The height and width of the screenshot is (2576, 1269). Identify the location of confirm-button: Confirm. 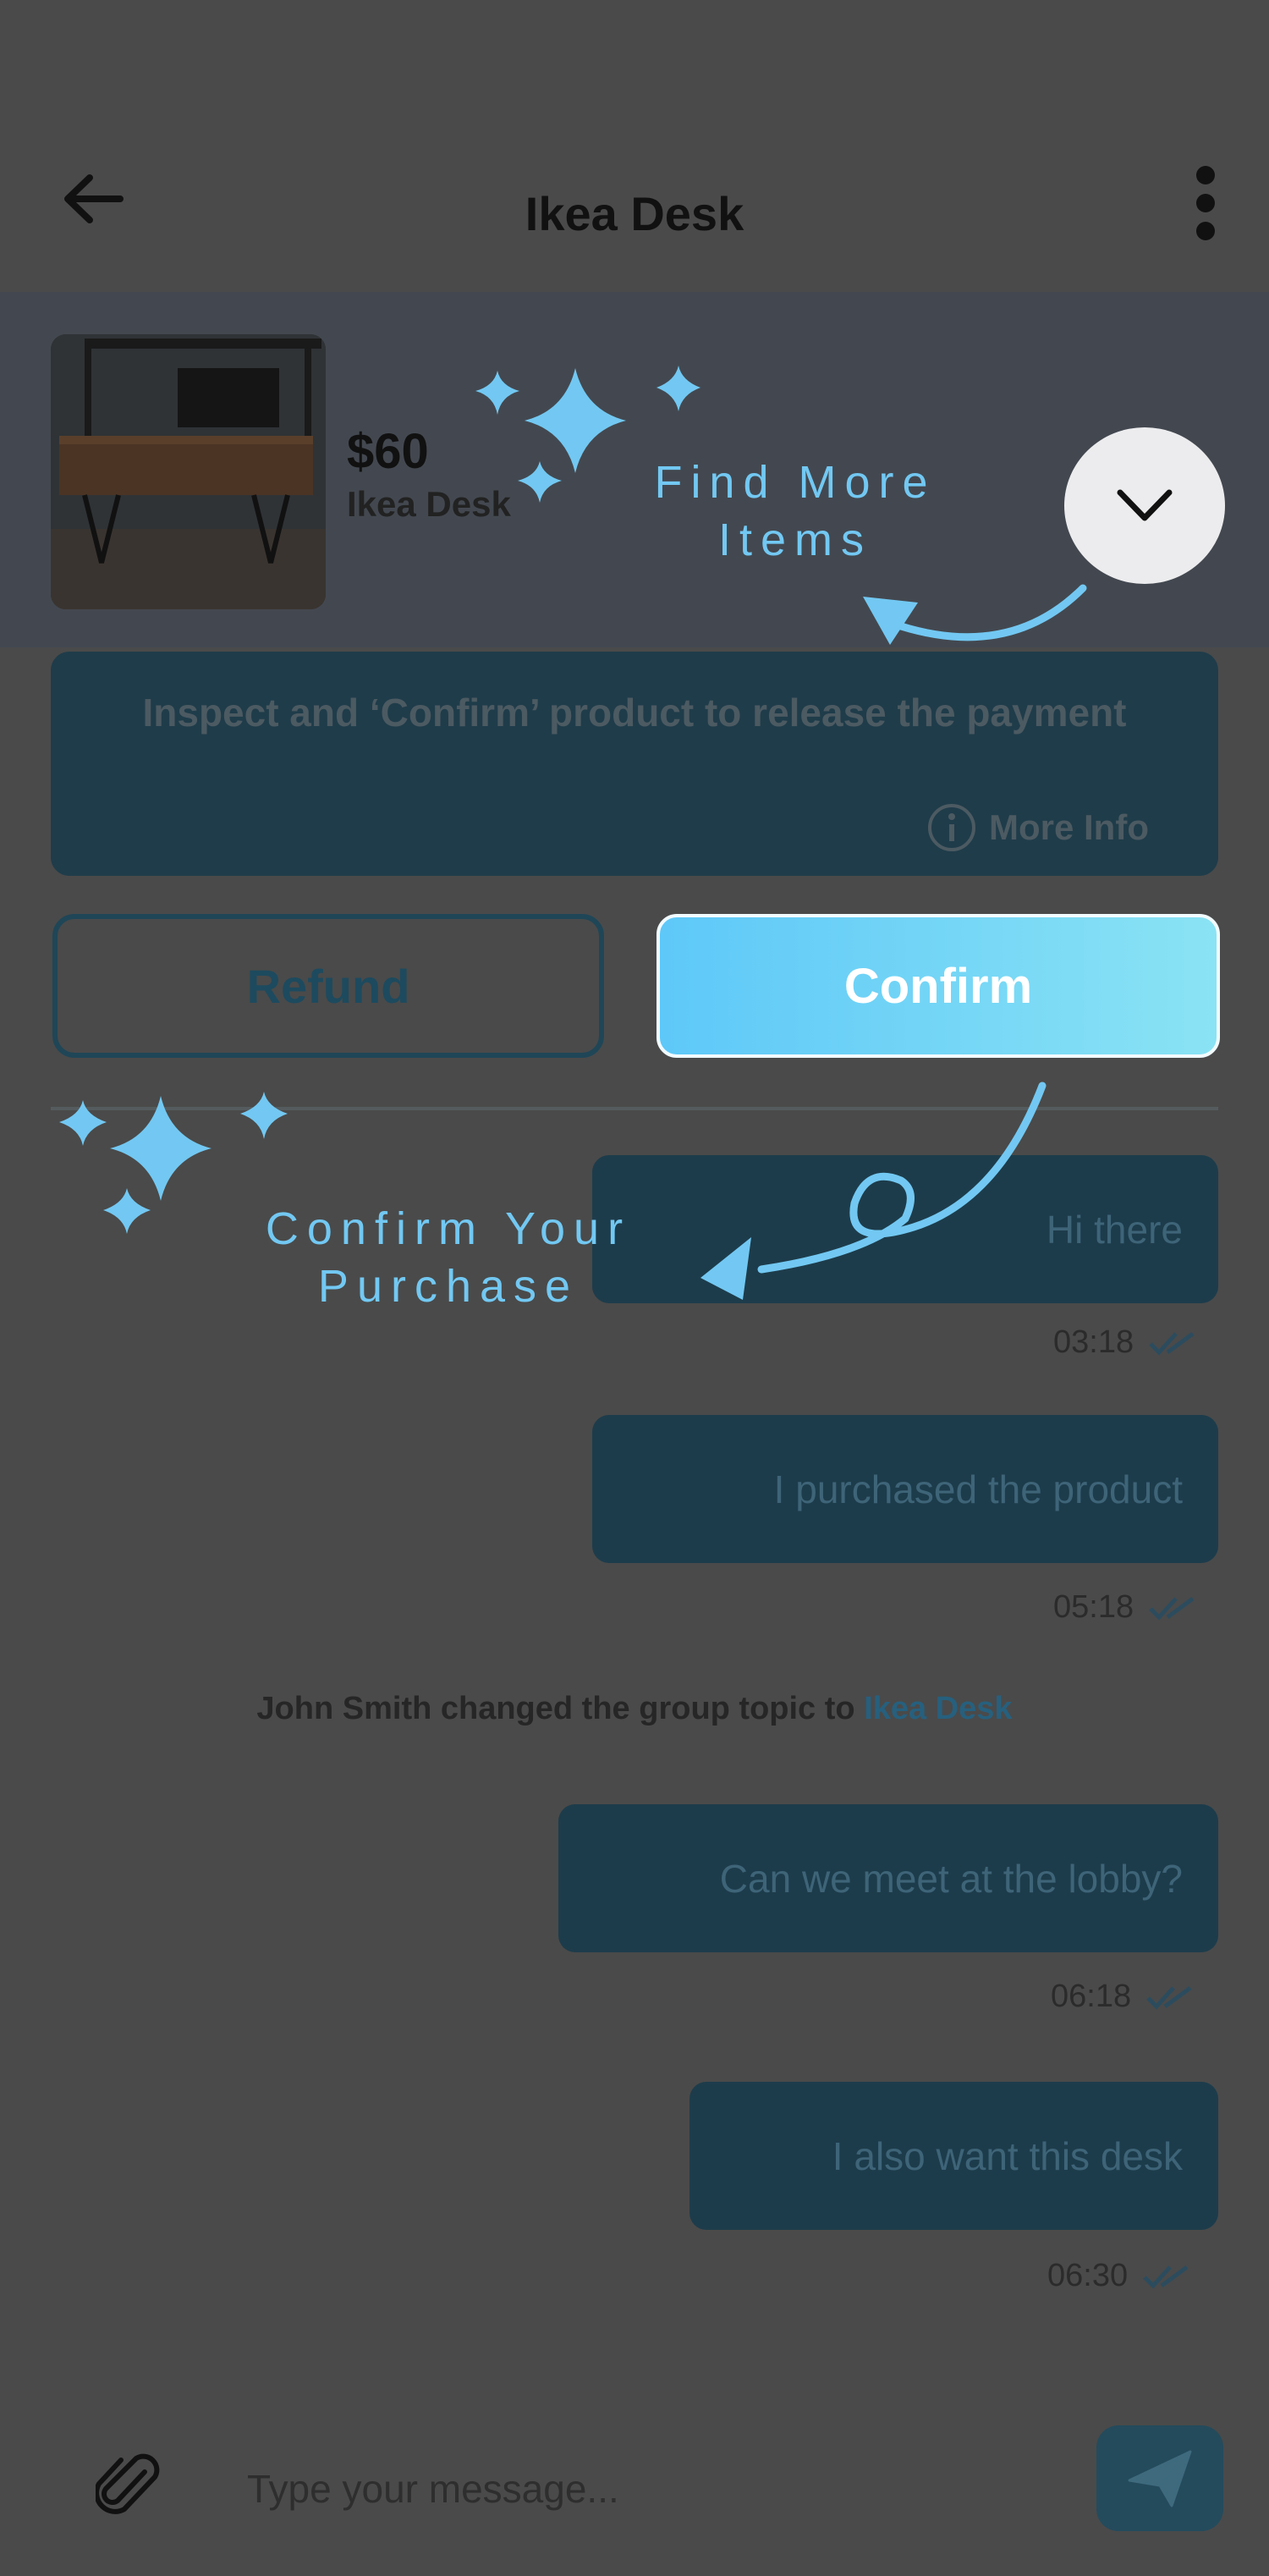
(938, 986).